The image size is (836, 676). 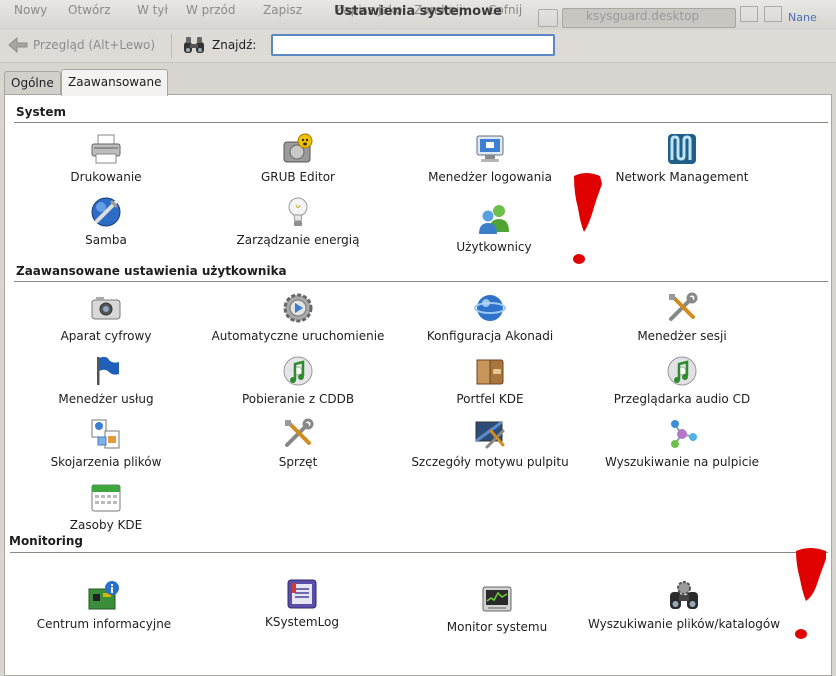 I want to click on autostart-gear-icon, so click(x=298, y=308).